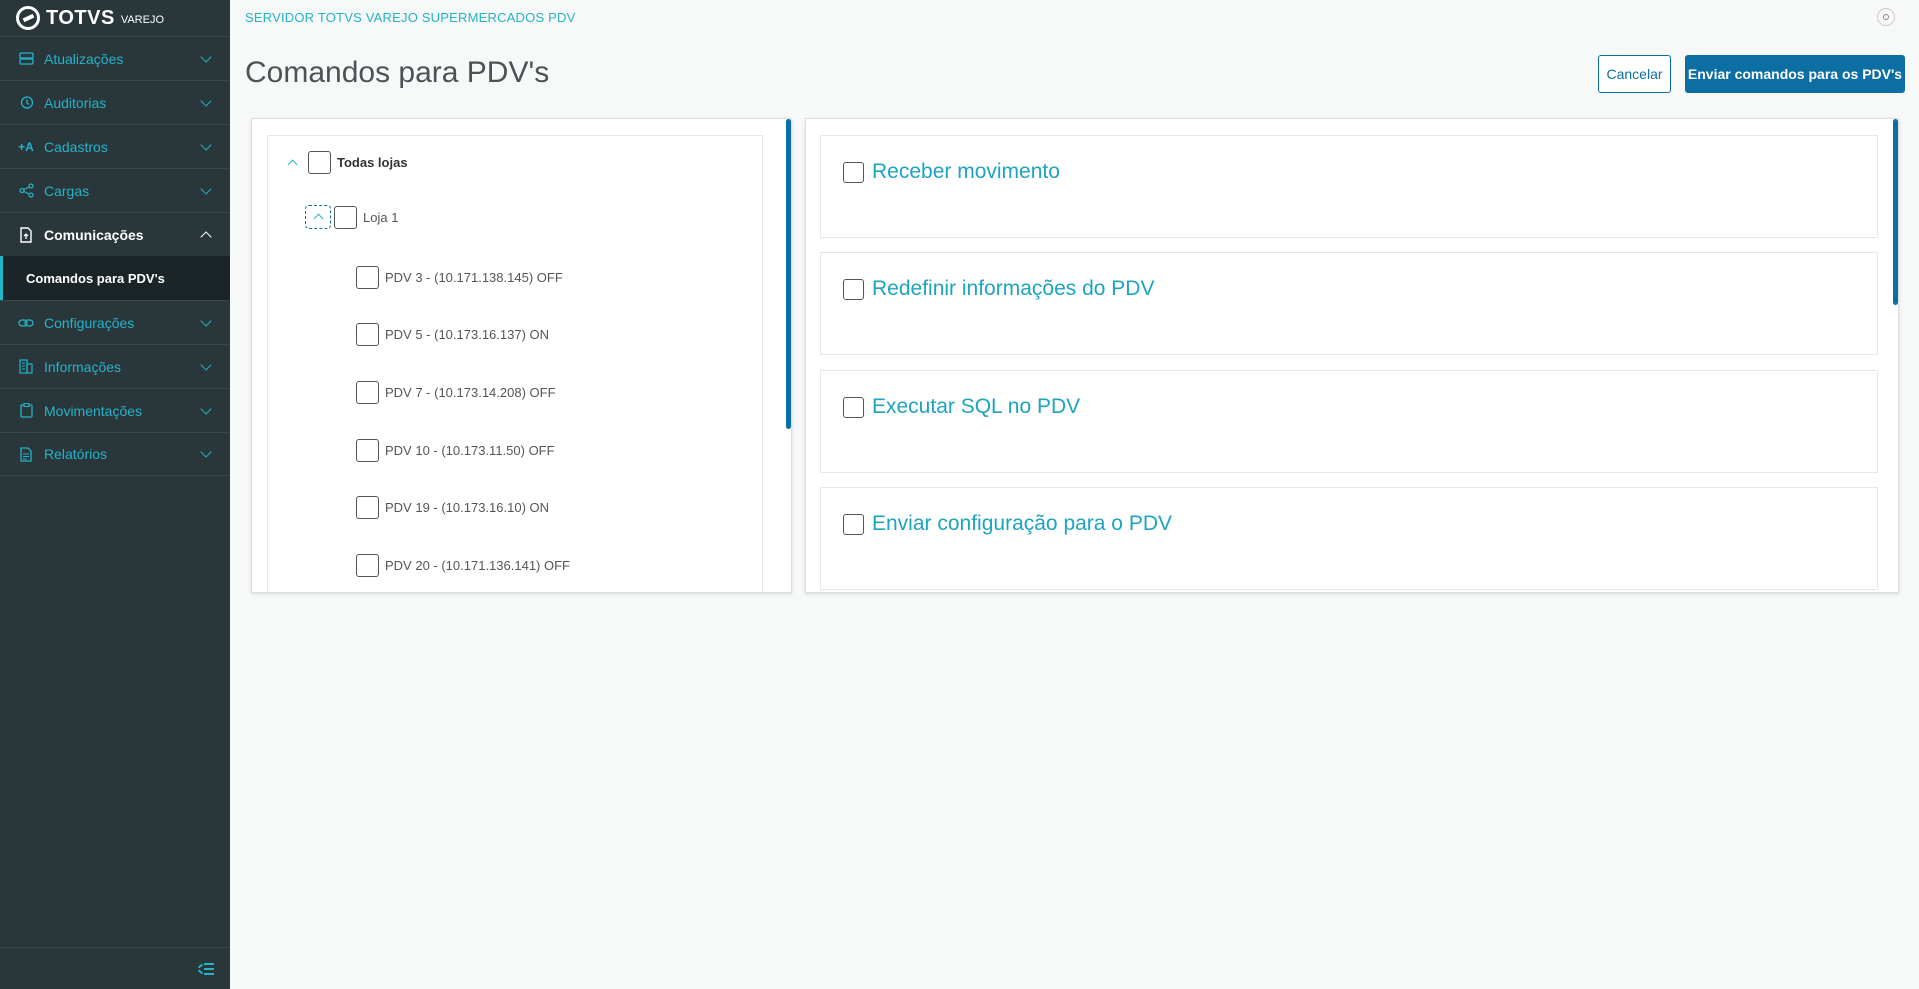  Describe the element at coordinates (474, 277) in the screenshot. I see `tree-node-label: PDV 3 - (10.171.138.145) OFF` at that location.